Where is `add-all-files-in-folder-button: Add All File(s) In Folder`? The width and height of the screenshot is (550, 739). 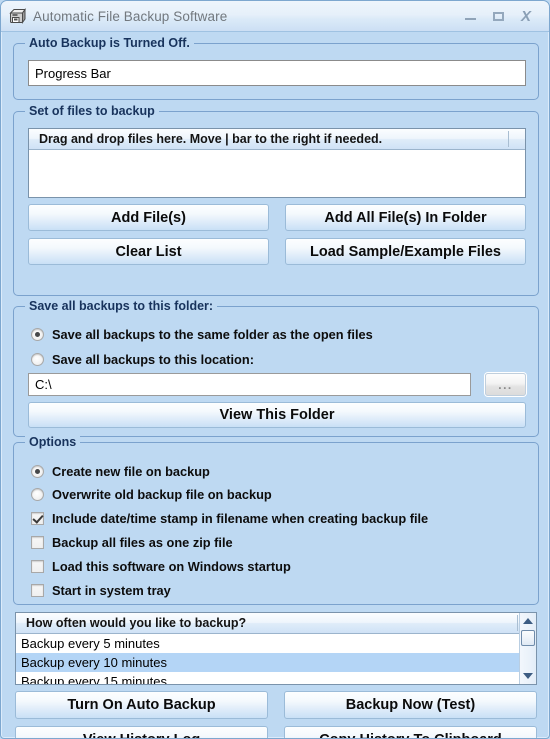
add-all-files-in-folder-button: Add All File(s) In Folder is located at coordinates (405, 217).